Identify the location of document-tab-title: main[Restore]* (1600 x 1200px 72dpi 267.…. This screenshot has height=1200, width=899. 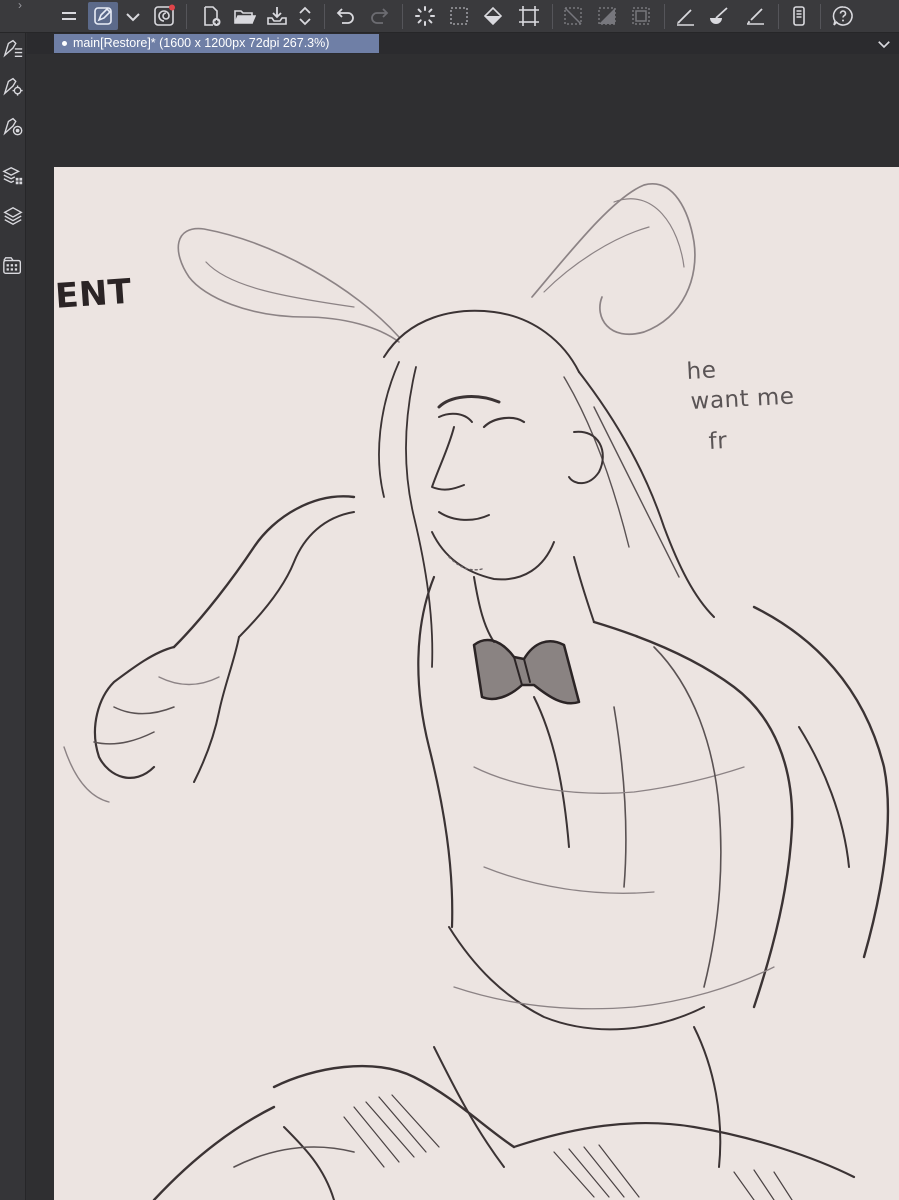
(201, 43).